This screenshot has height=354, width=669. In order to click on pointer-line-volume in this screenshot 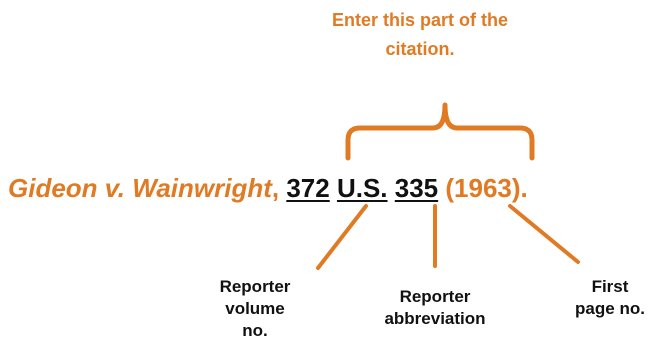, I will do `click(342, 237)`.